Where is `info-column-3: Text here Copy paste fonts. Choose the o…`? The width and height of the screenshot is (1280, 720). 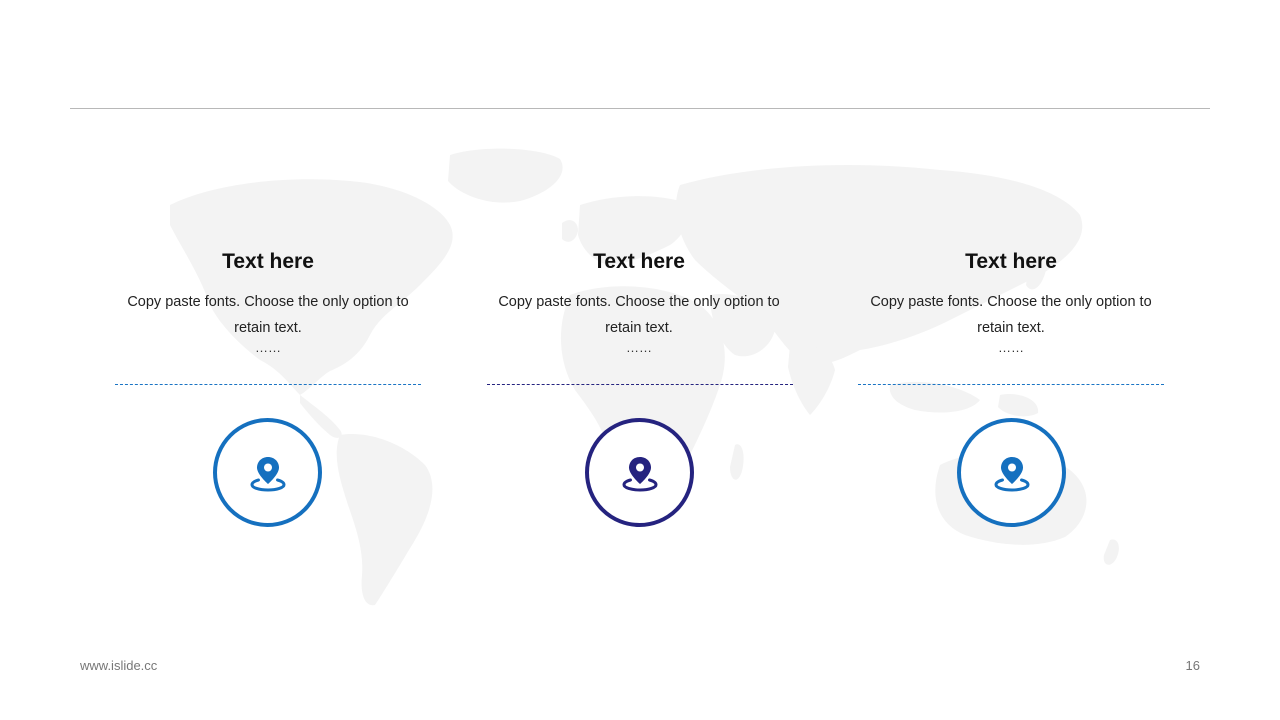
info-column-3: Text here Copy paste fonts. Choose the o… is located at coordinates (1011, 301).